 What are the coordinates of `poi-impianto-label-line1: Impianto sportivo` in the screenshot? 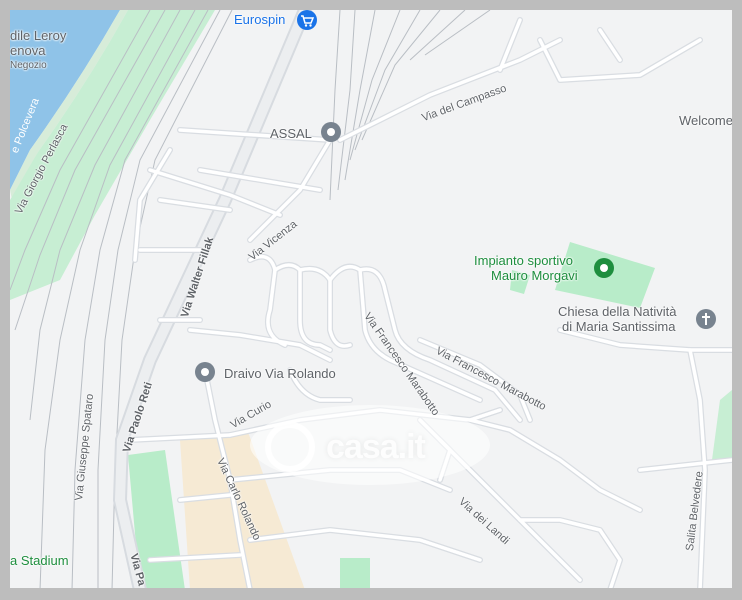 It's located at (523, 261).